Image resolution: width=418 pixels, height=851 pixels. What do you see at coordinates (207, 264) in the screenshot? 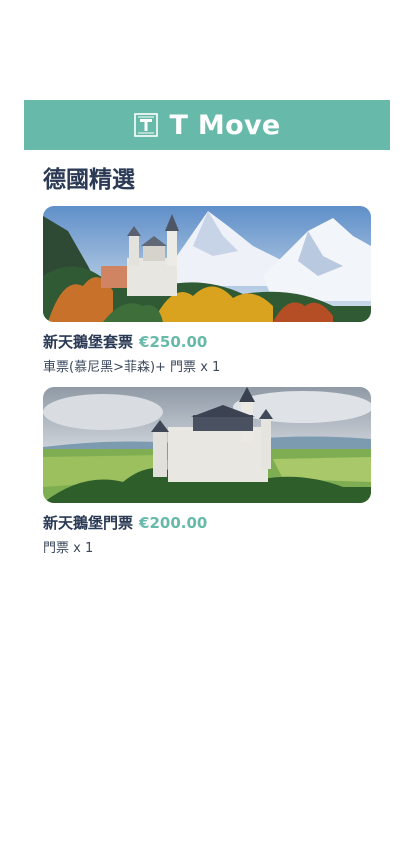
I see `castle-autumn-image` at bounding box center [207, 264].